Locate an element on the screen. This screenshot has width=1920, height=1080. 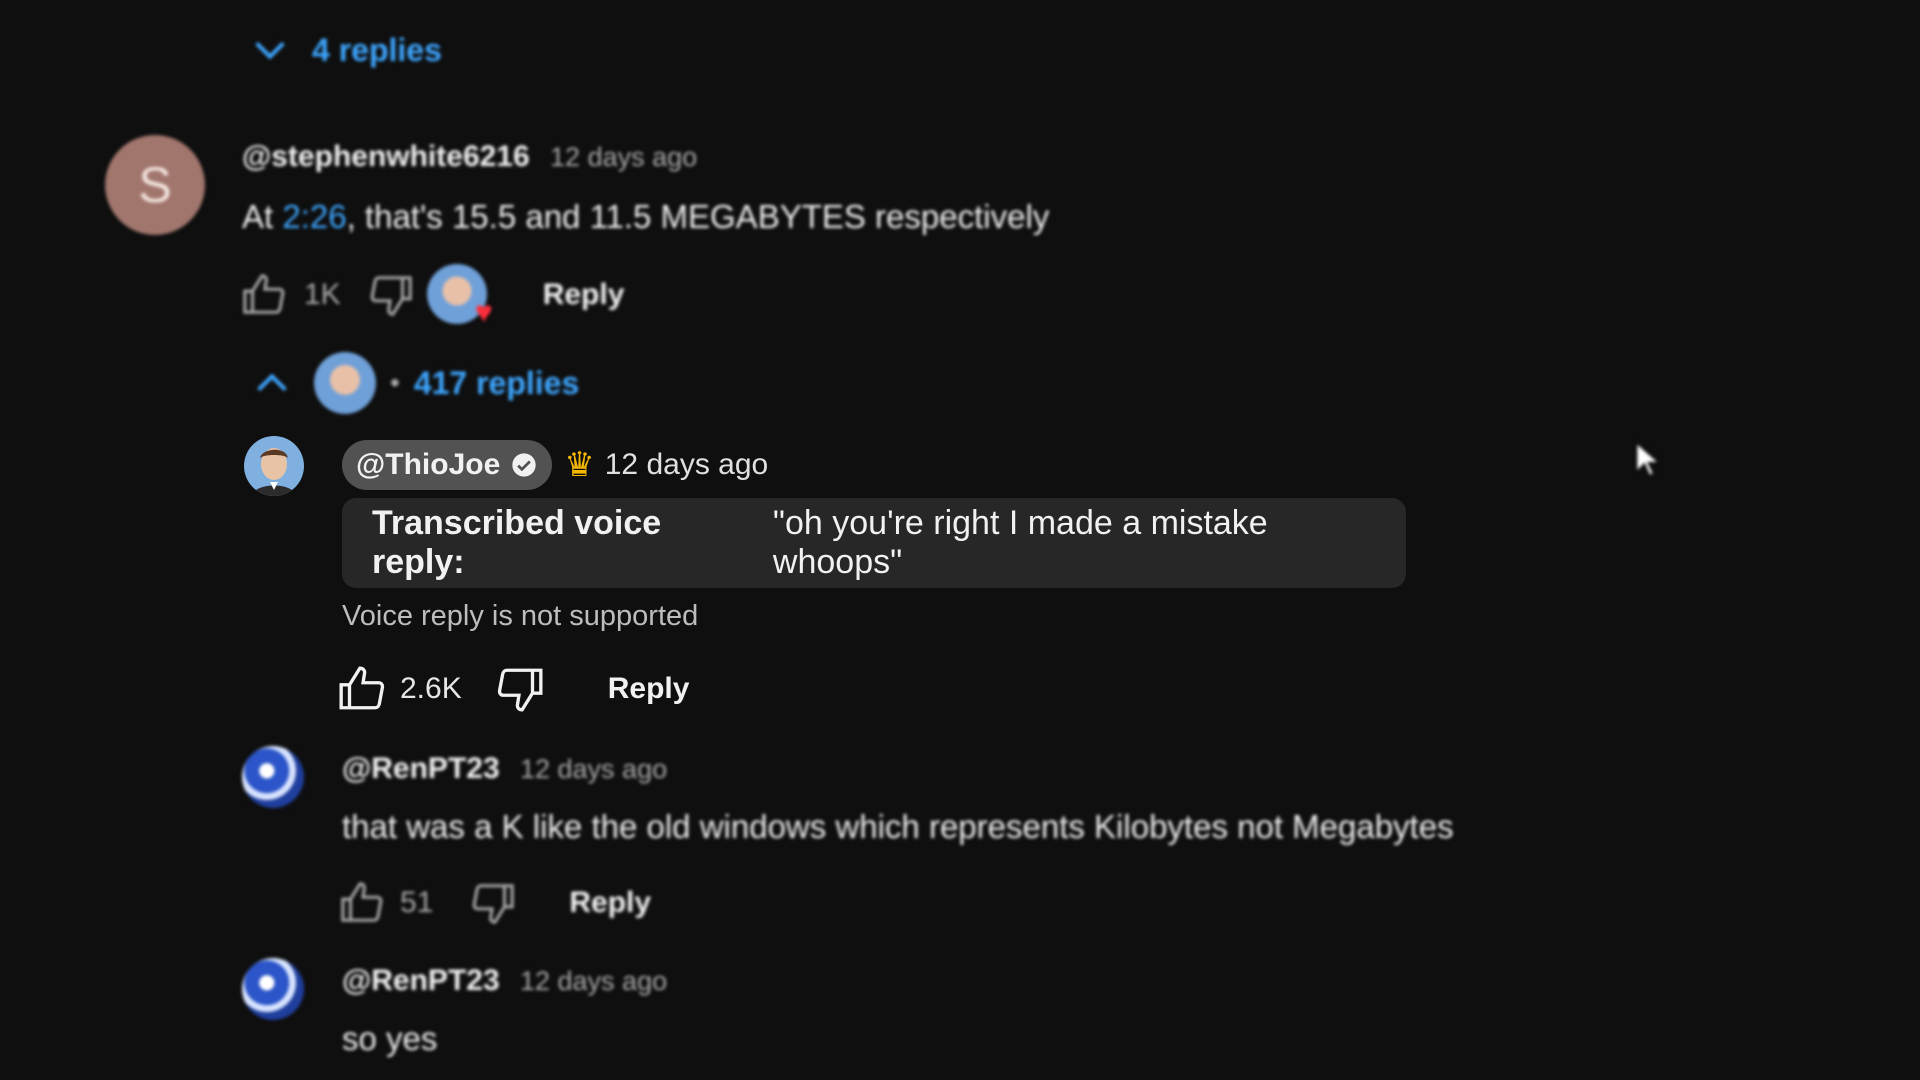
comment-text: so yes is located at coordinates (390, 1038).